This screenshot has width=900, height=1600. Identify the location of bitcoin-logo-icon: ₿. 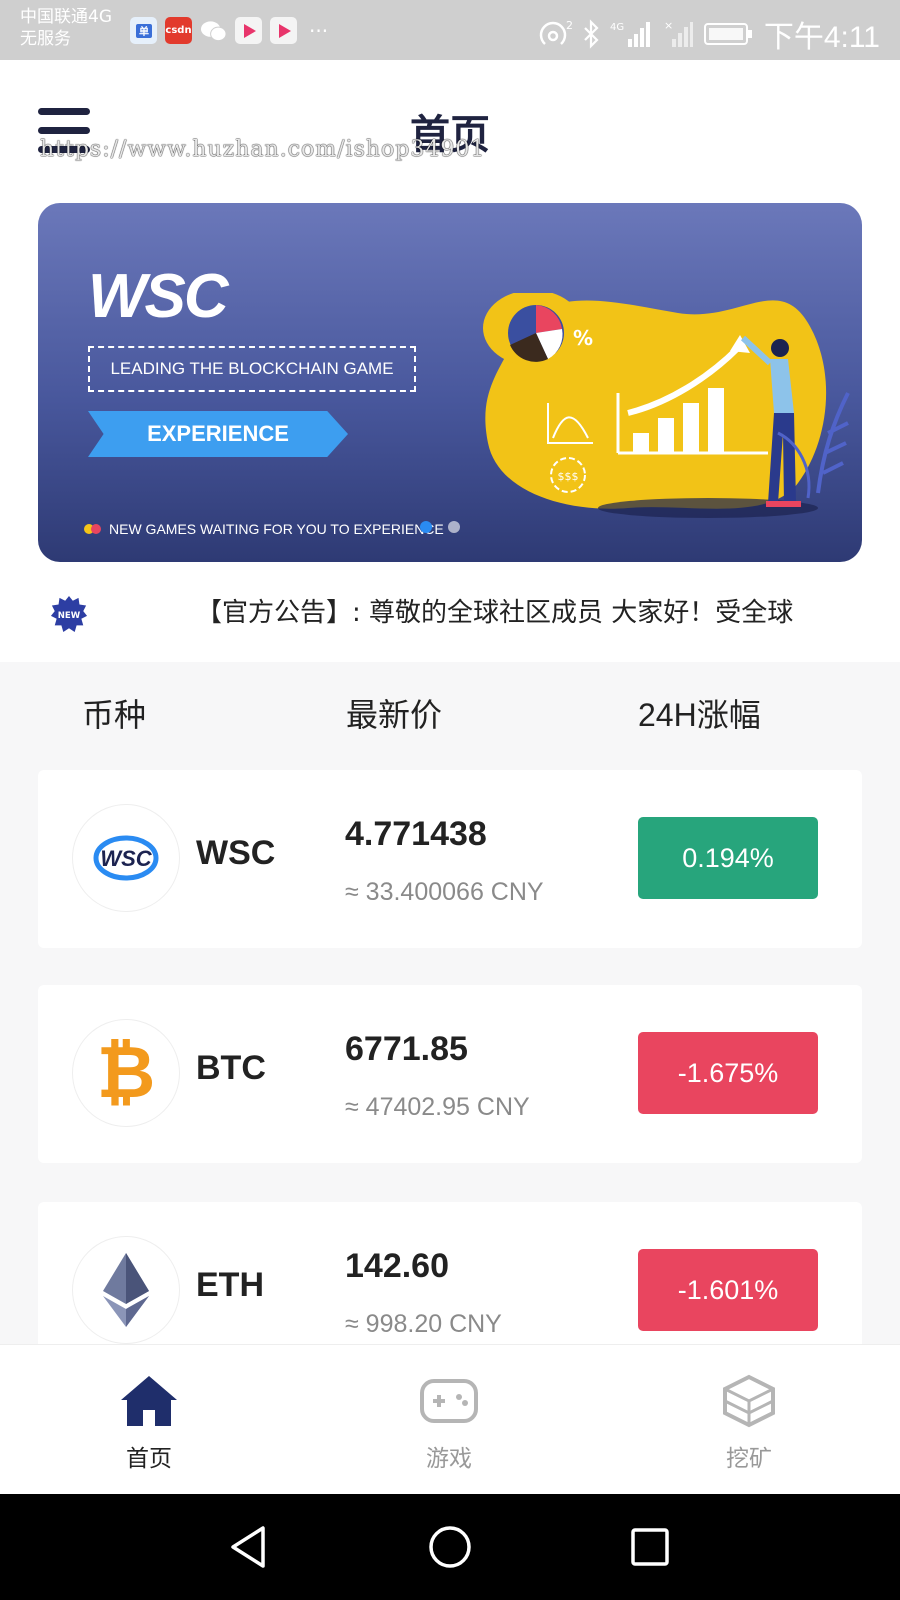
(126, 1073).